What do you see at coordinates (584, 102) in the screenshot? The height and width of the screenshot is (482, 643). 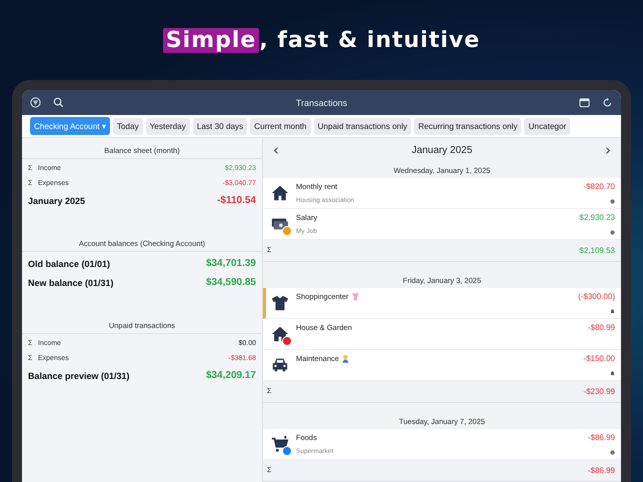 I see `calendar-icon` at bounding box center [584, 102].